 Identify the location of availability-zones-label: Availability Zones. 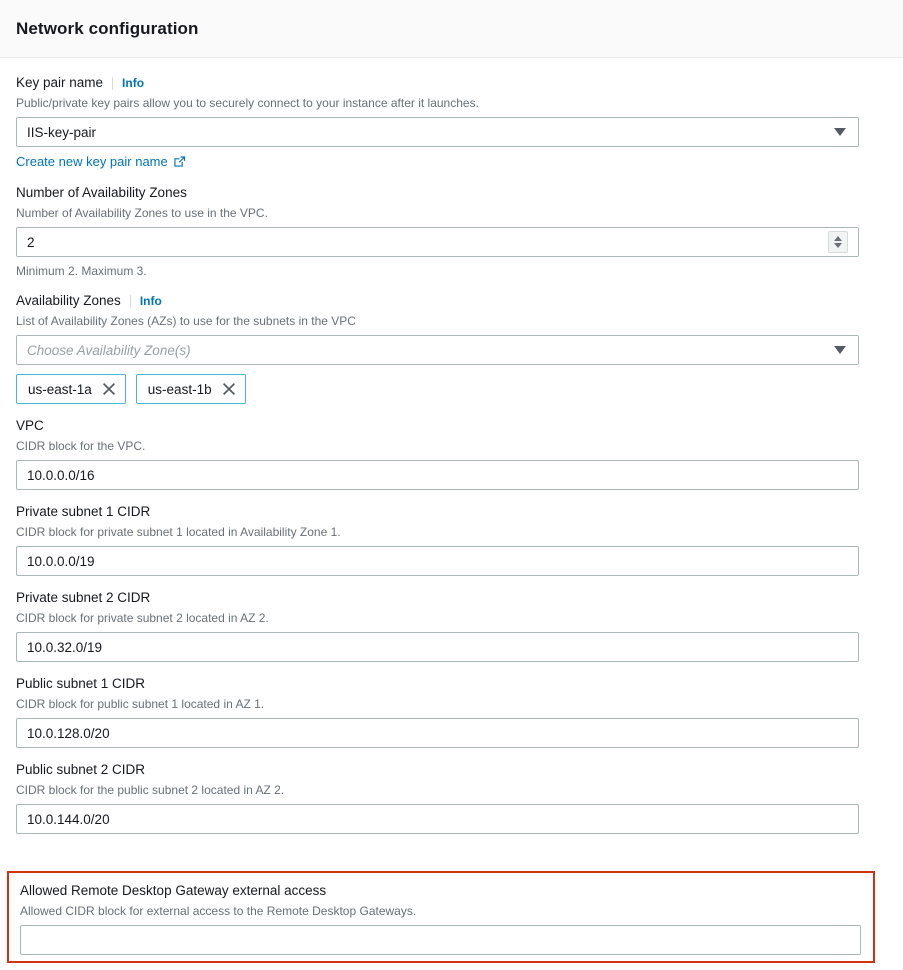
(68, 300).